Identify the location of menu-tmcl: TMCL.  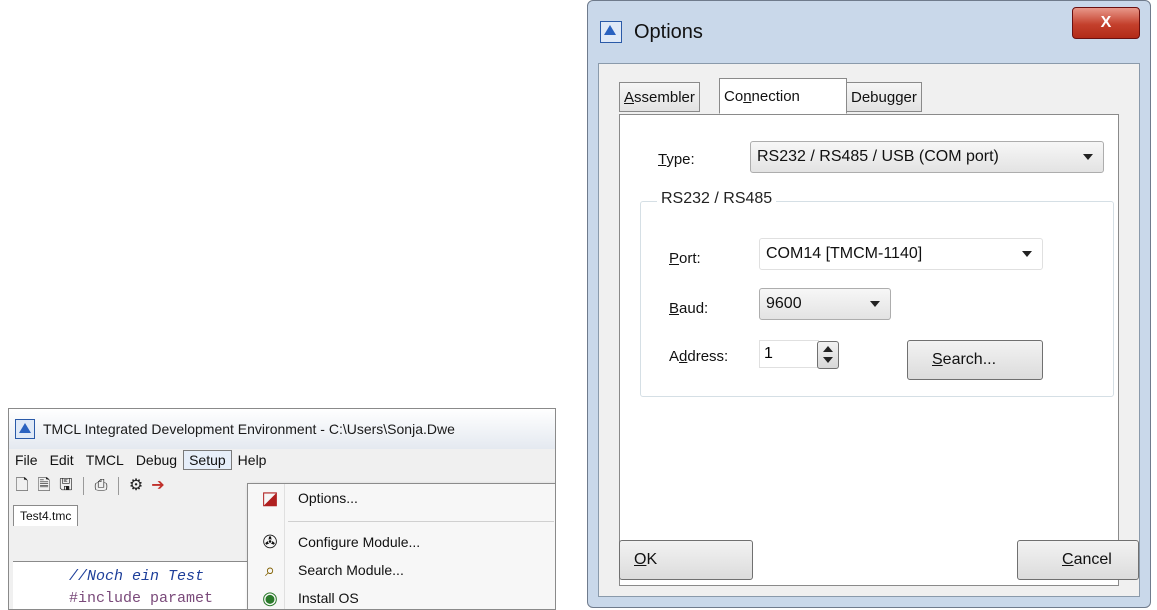
(105, 460).